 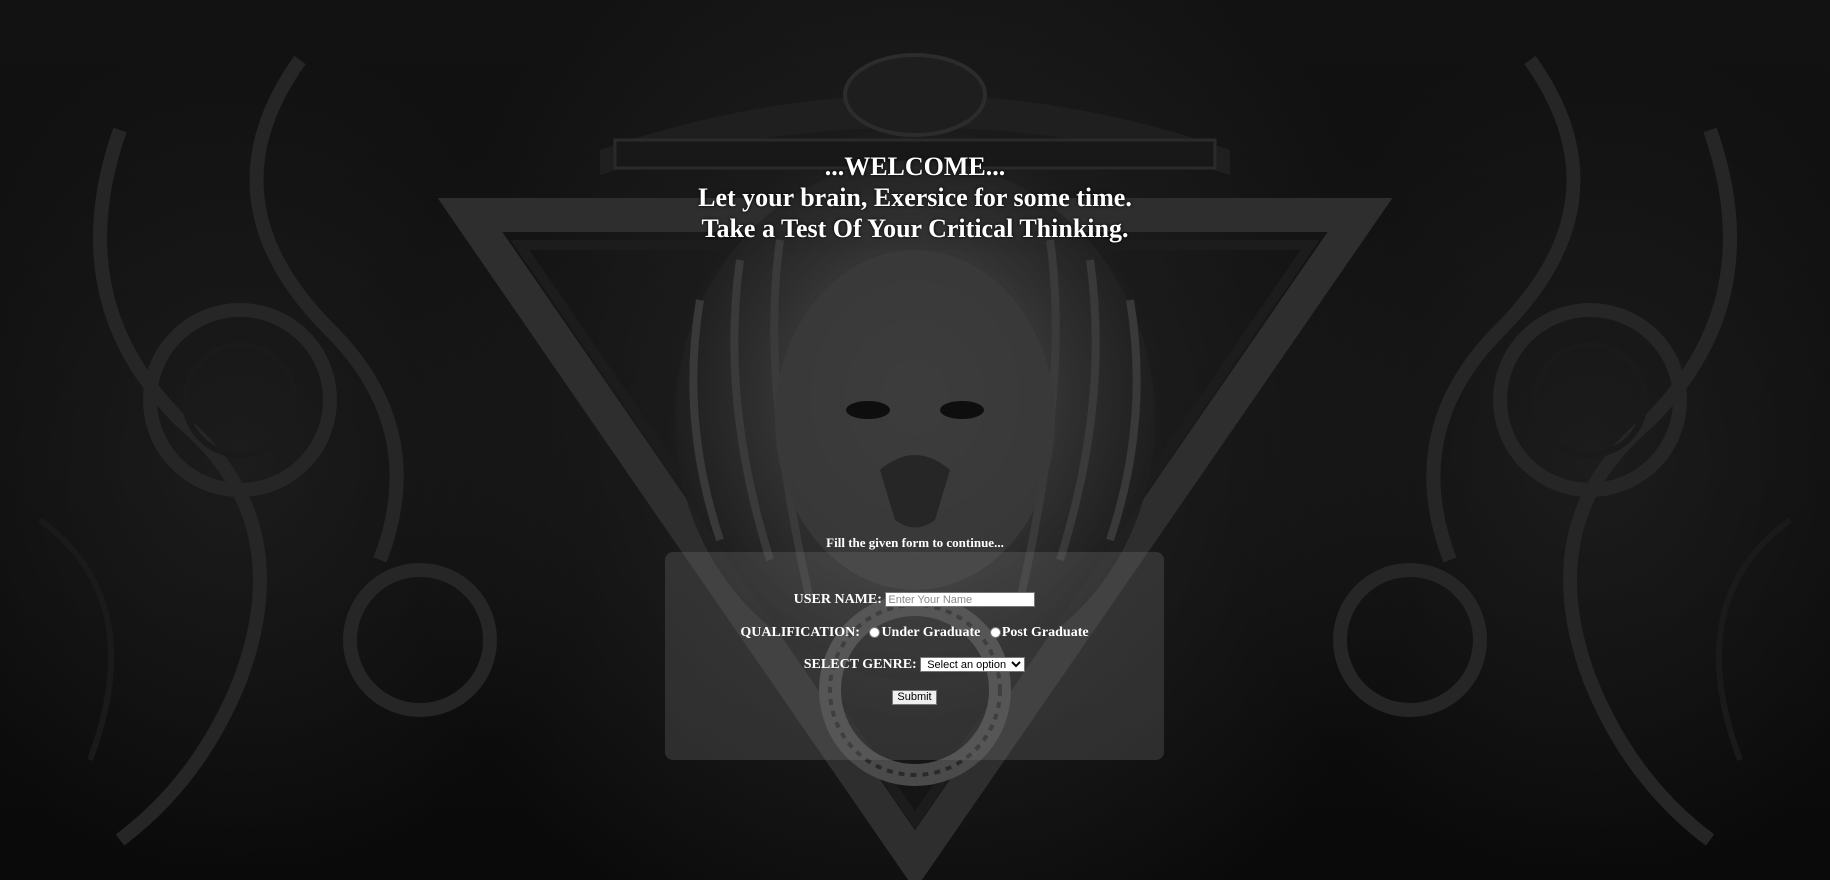 I want to click on submit-row: Submit, so click(x=914, y=697).